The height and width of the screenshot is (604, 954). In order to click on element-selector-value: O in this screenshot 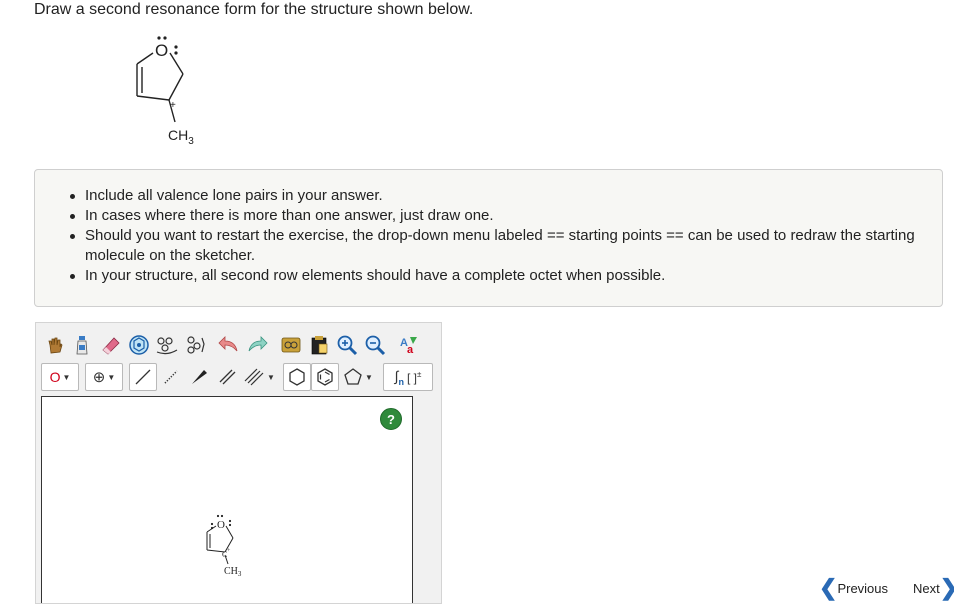, I will do `click(55, 377)`.